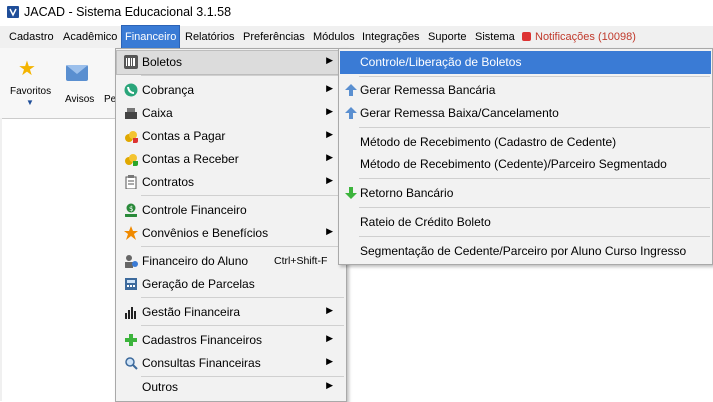 The width and height of the screenshot is (713, 402). What do you see at coordinates (168, 90) in the screenshot?
I see `cobranca-label: Cobrança` at bounding box center [168, 90].